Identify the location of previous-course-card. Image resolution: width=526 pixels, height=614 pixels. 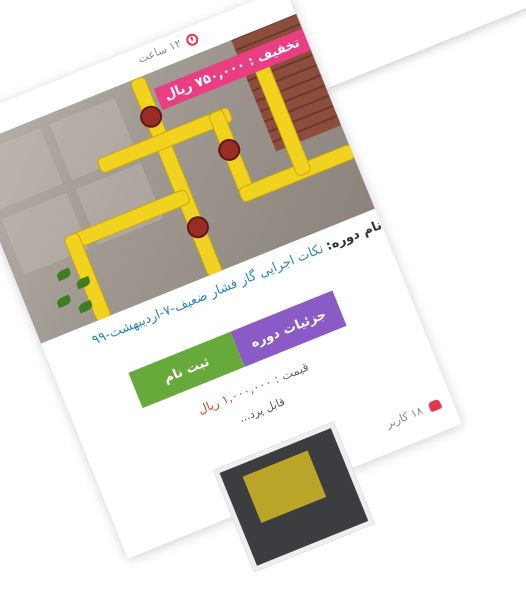
(405, 44).